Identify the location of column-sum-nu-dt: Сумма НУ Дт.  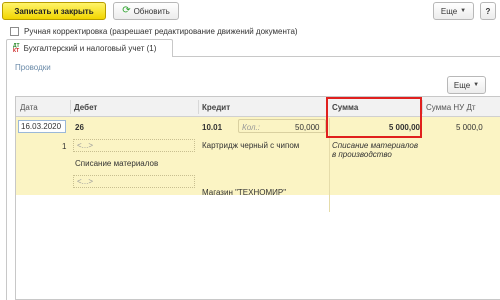
(461, 107).